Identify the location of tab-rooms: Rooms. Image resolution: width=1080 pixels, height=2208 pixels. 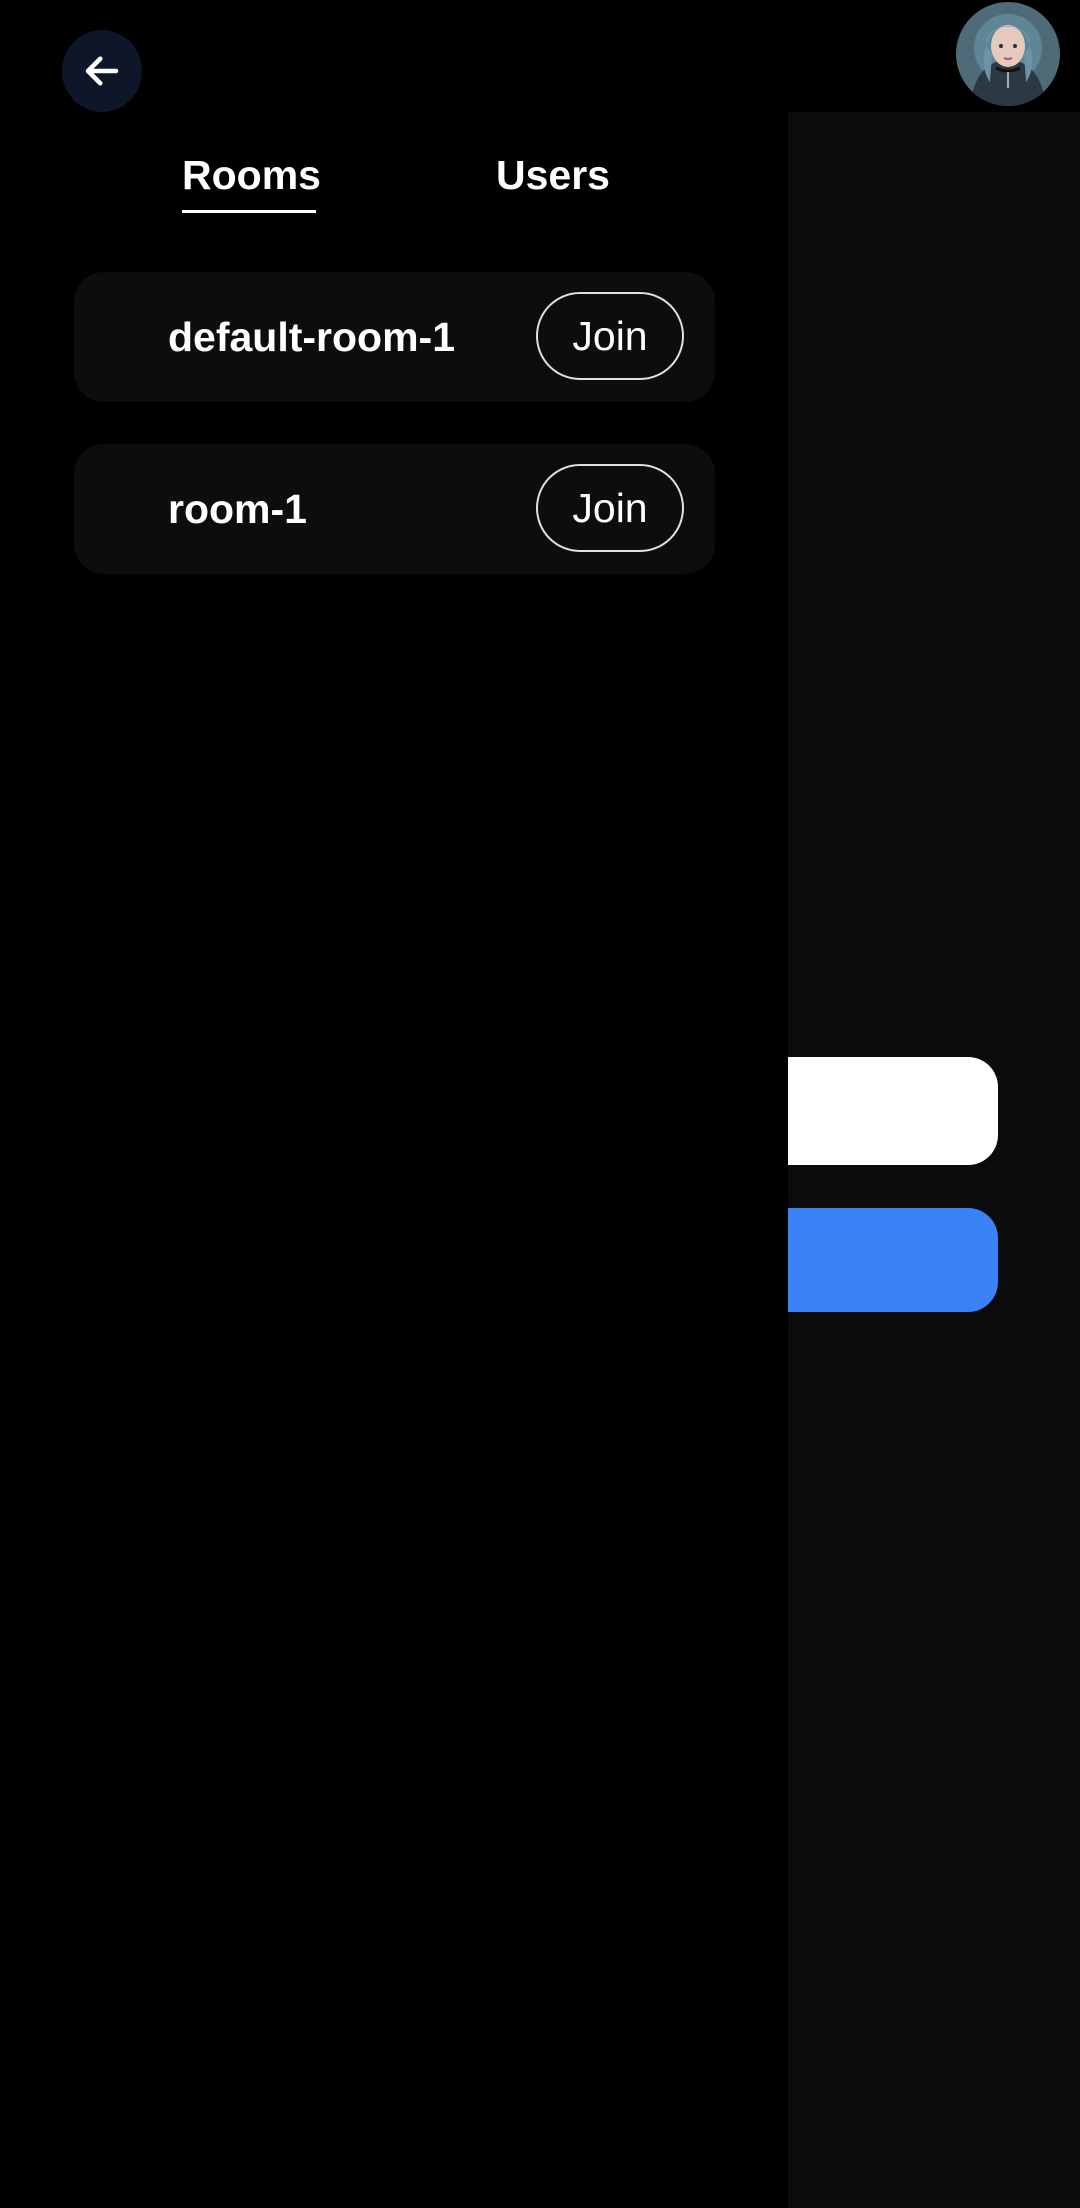
(251, 181).